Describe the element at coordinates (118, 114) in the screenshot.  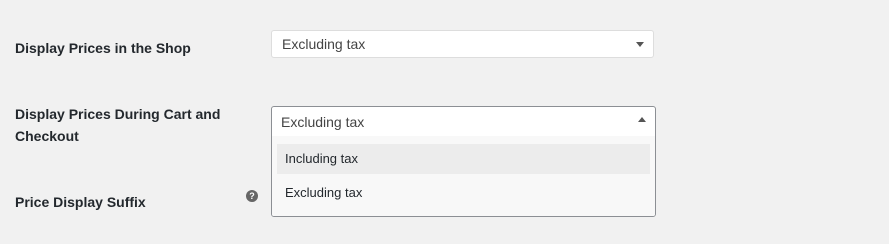
I see `cart-prices-label-line1: Display Prices During Cart and` at that location.